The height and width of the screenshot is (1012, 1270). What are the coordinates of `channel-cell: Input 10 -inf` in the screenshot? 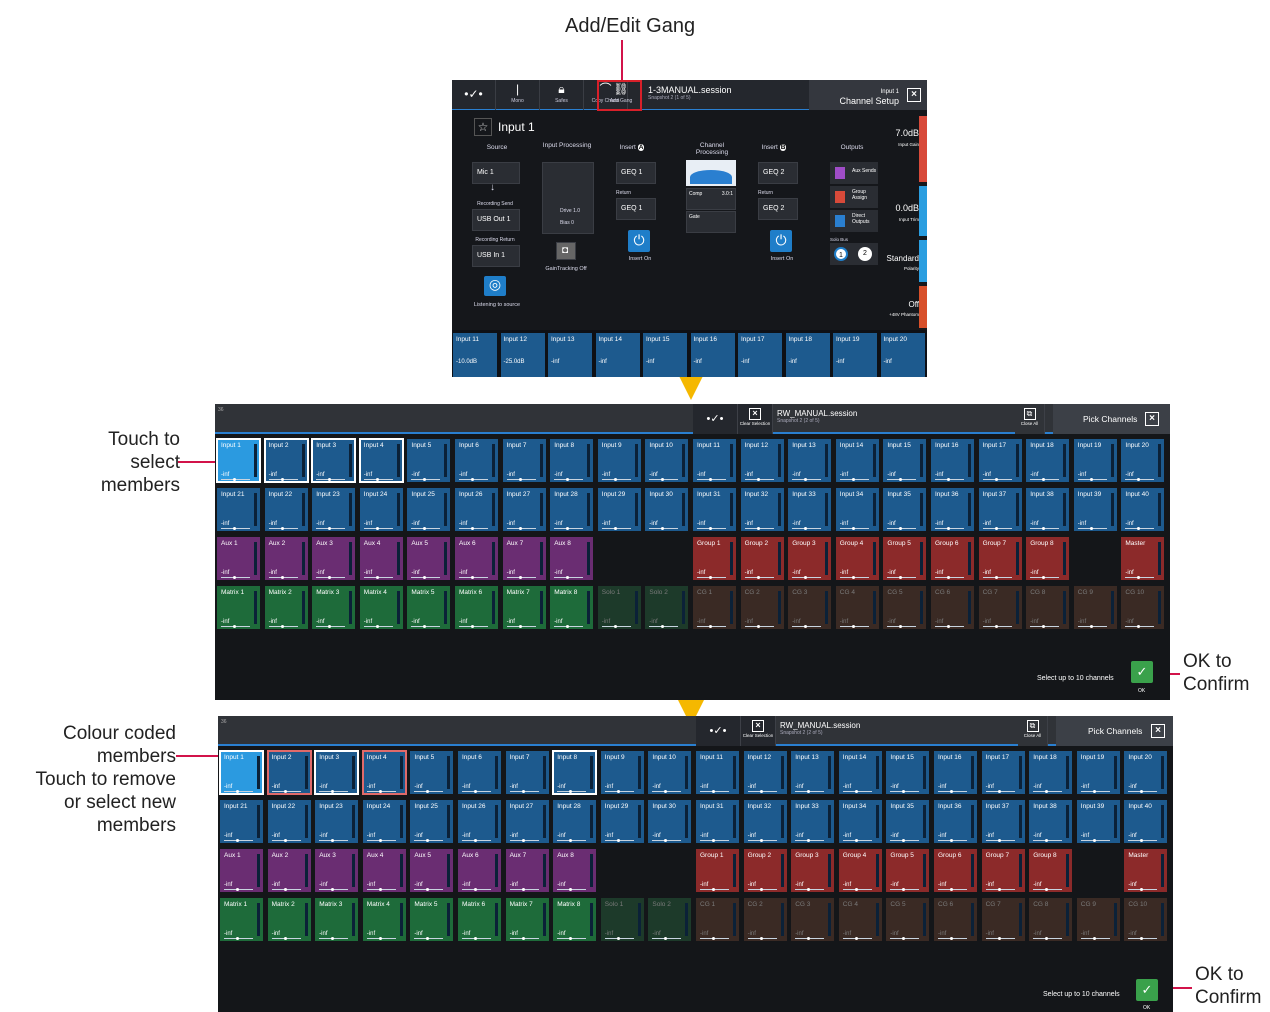 It's located at (667, 460).